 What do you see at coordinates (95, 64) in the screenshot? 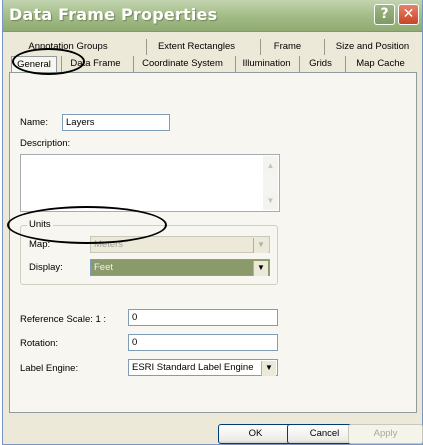
I see `tab-data-frame: Data Frame` at bounding box center [95, 64].